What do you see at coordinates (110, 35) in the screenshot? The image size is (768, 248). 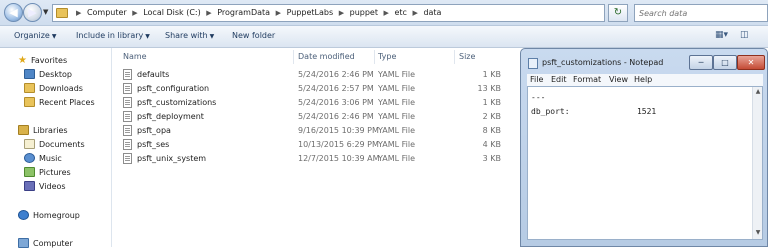 I see `include-in-library-label: Include in library` at bounding box center [110, 35].